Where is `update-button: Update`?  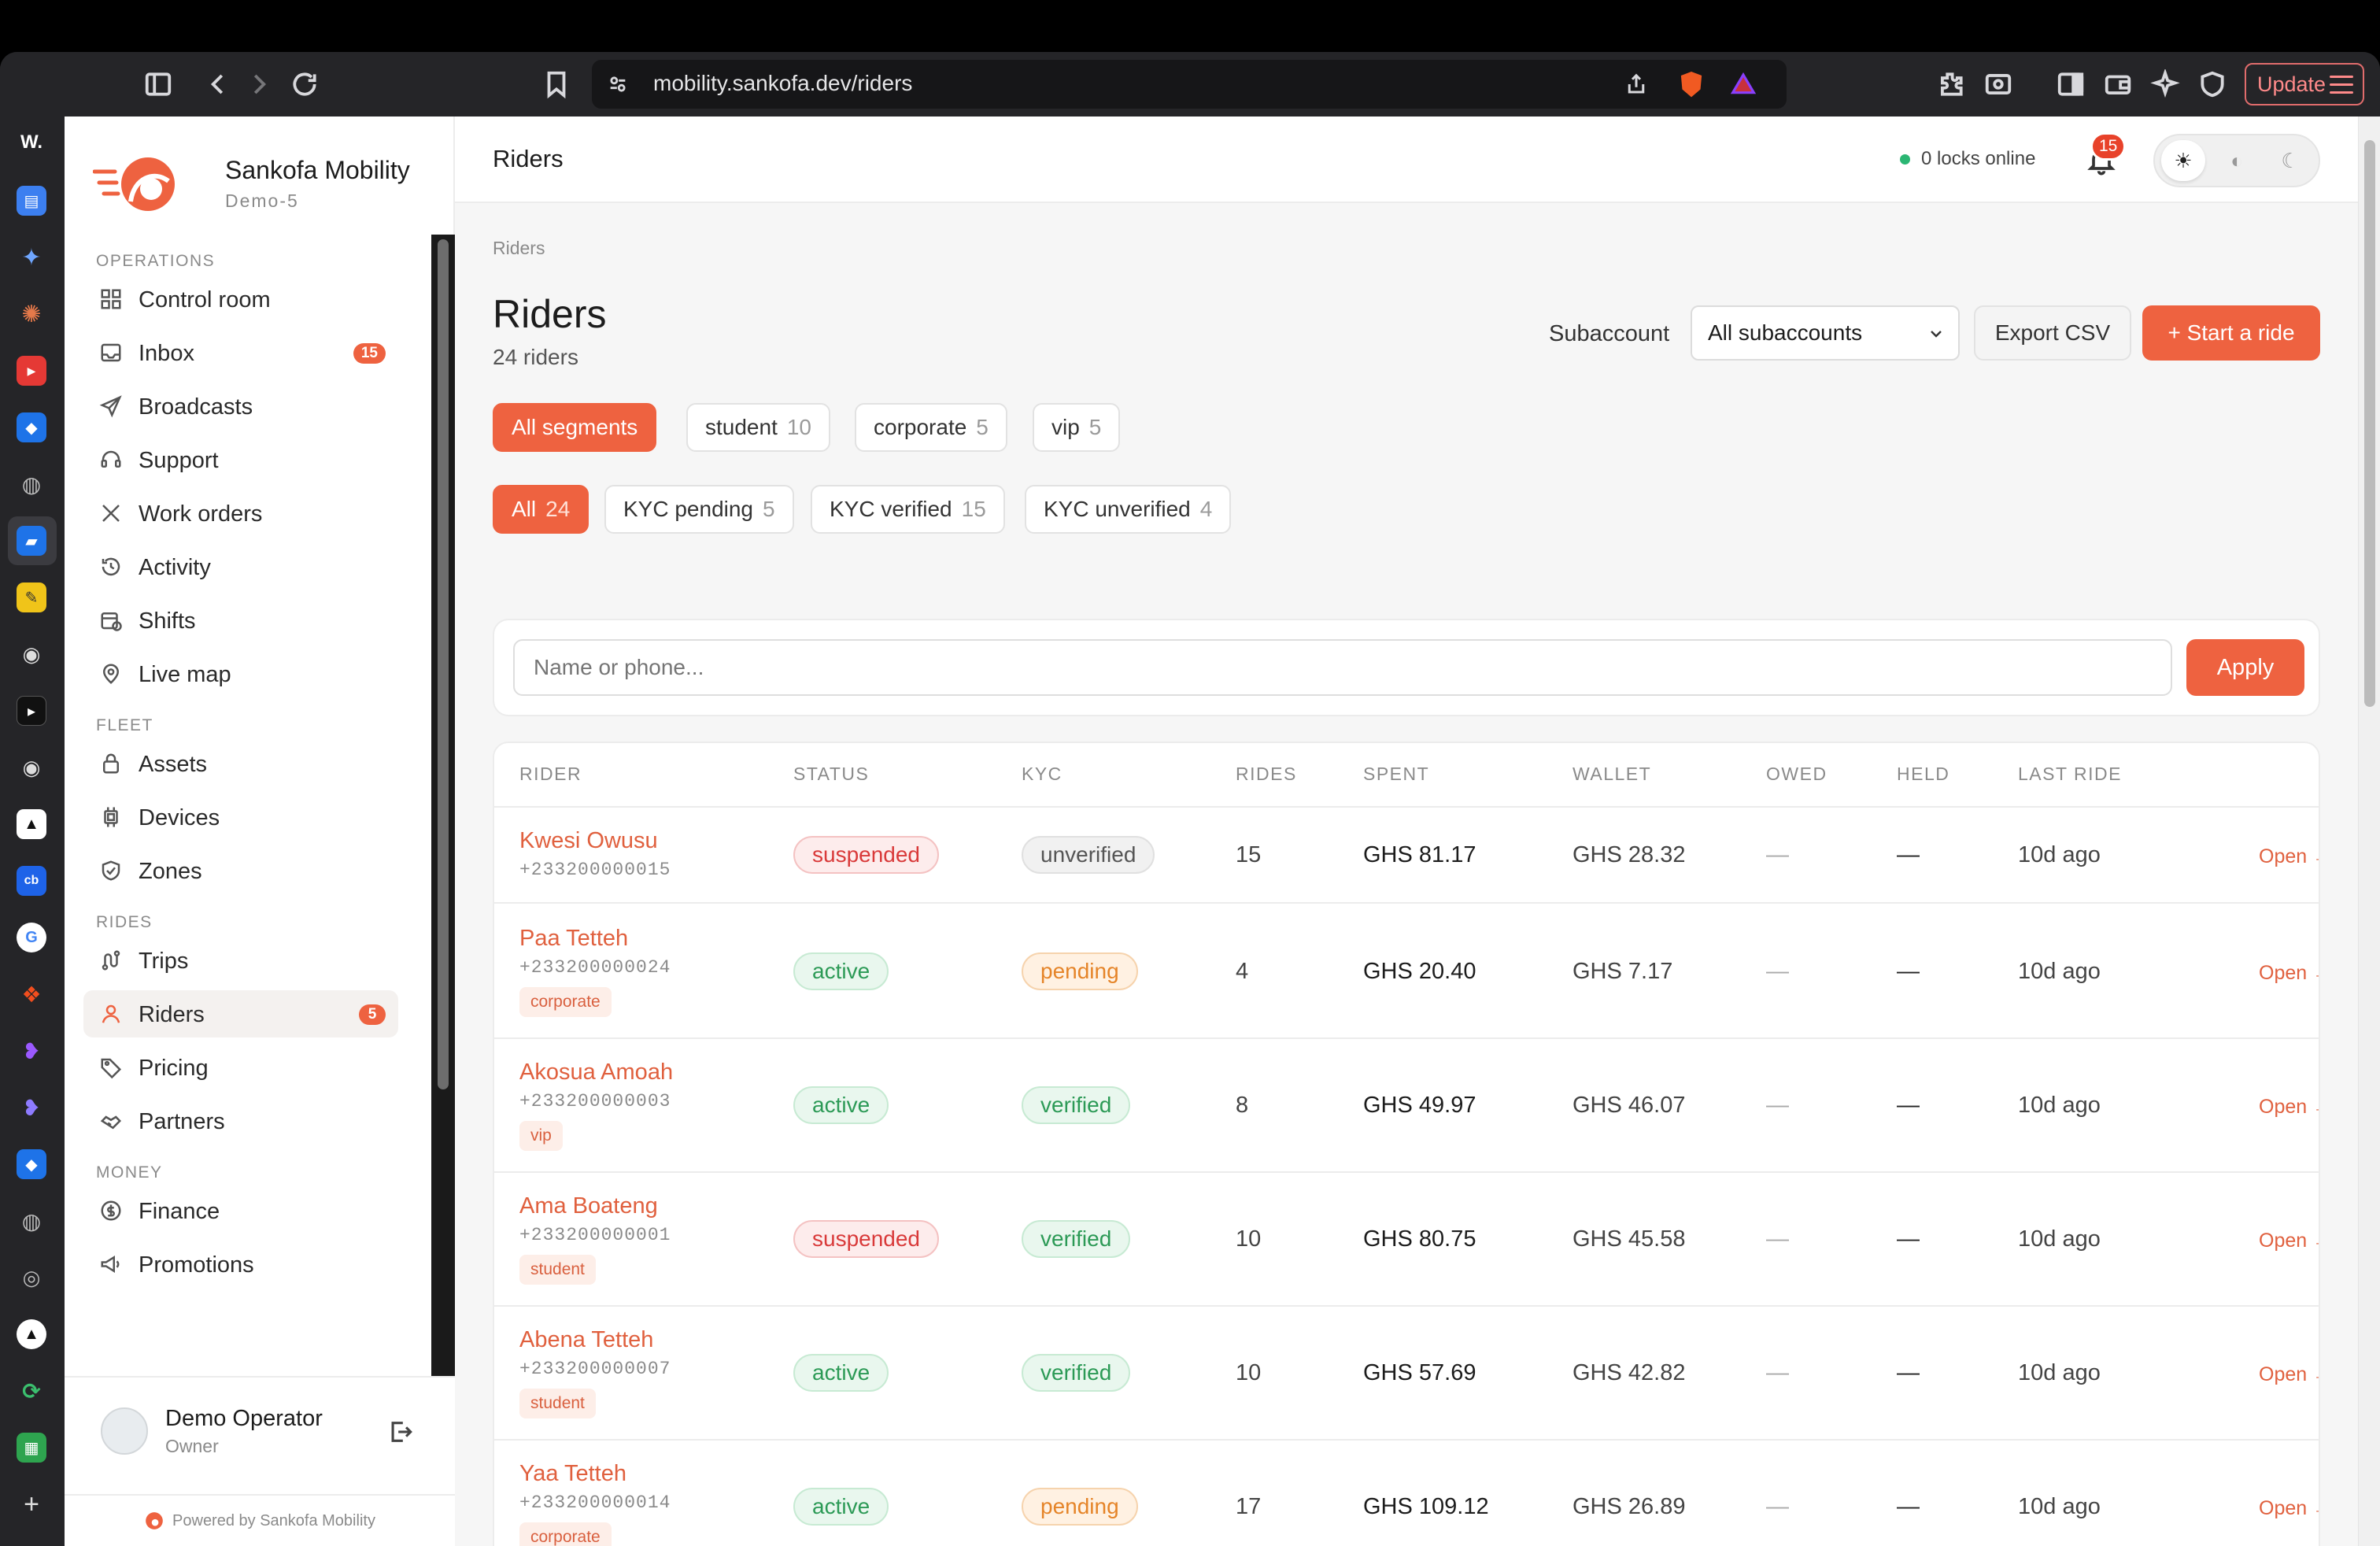 update-button: Update is located at coordinates (2304, 84).